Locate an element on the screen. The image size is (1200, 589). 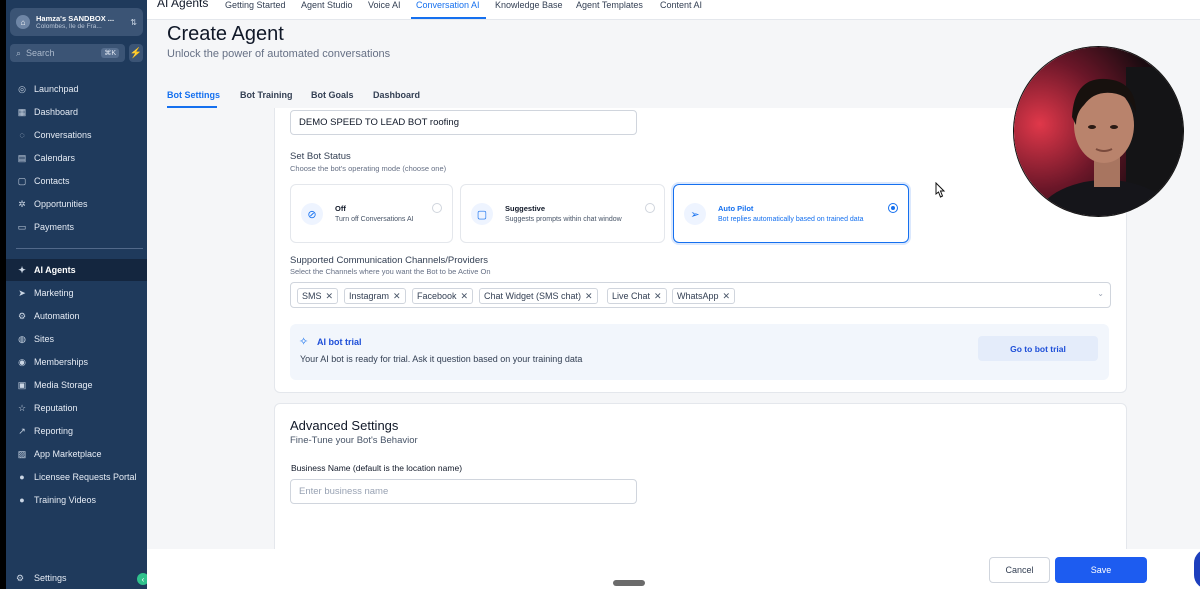
sidebar-item-reputation: ☆ Reputation is located at coordinates (76, 408).